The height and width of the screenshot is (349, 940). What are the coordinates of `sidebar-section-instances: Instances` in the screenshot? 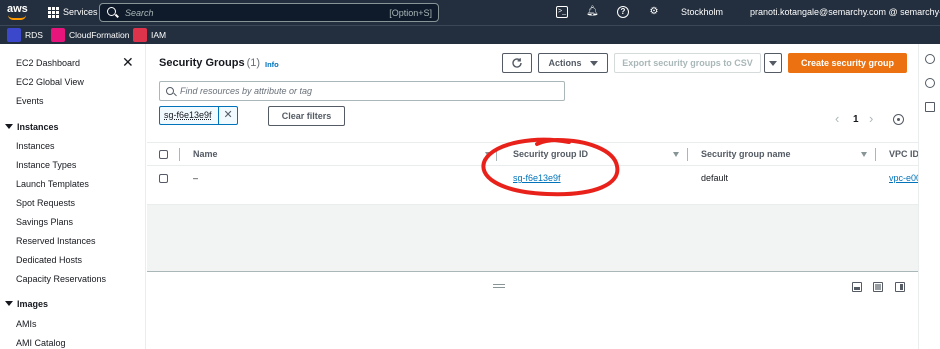 It's located at (32, 127).